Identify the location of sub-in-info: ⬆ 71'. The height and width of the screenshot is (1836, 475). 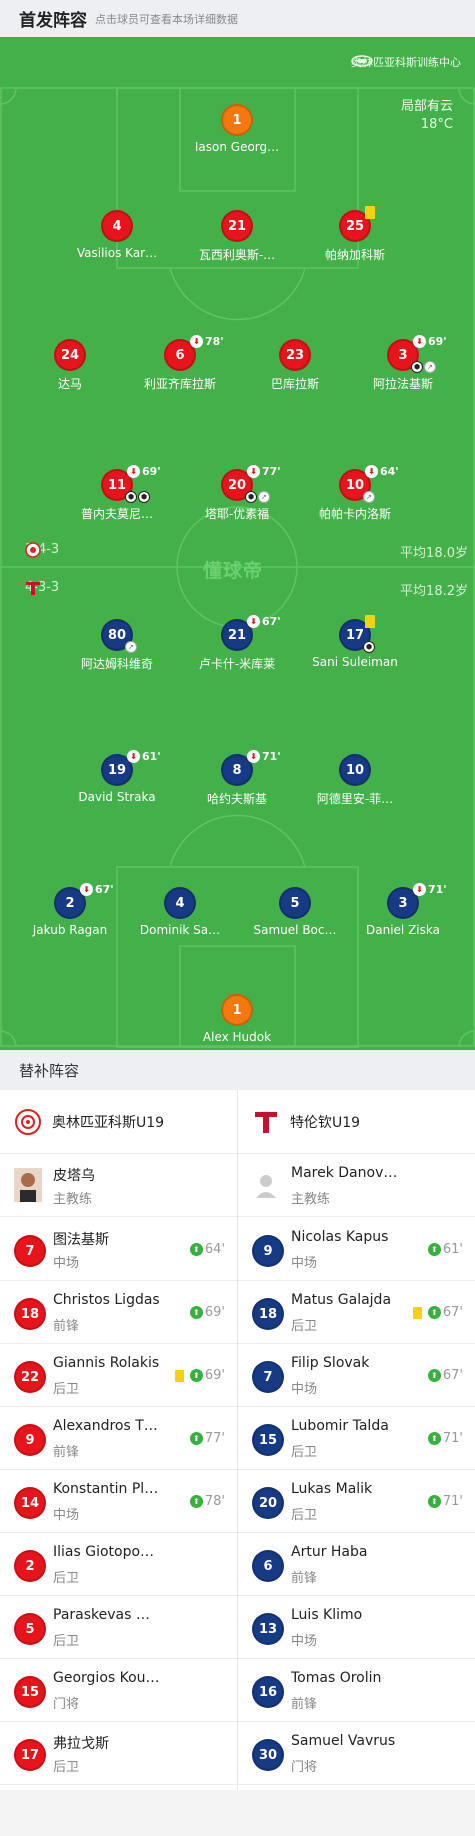
(445, 1438).